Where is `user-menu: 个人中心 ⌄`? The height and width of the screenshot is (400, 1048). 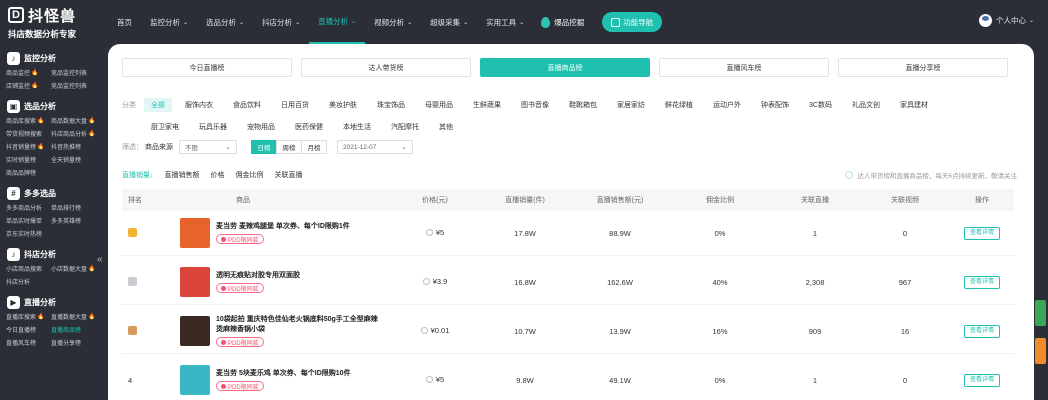
user-menu: 个人中心 ⌄ is located at coordinates (1006, 20).